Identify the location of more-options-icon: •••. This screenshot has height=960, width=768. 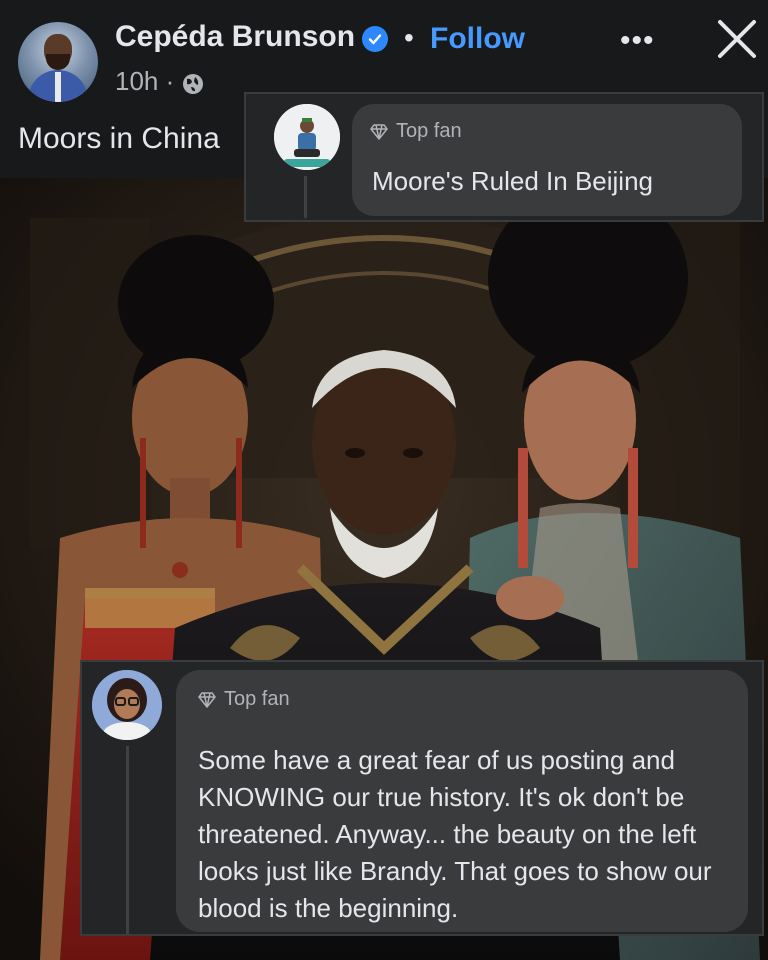
(637, 41).